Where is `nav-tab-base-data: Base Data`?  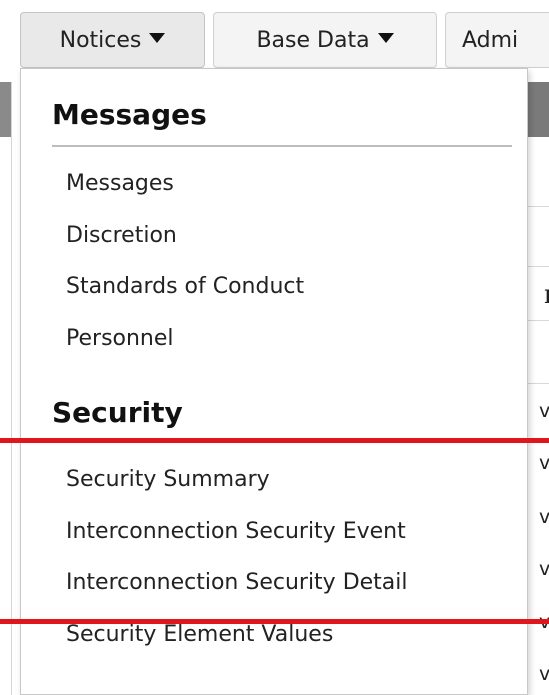
nav-tab-base-data: Base Data is located at coordinates (325, 40).